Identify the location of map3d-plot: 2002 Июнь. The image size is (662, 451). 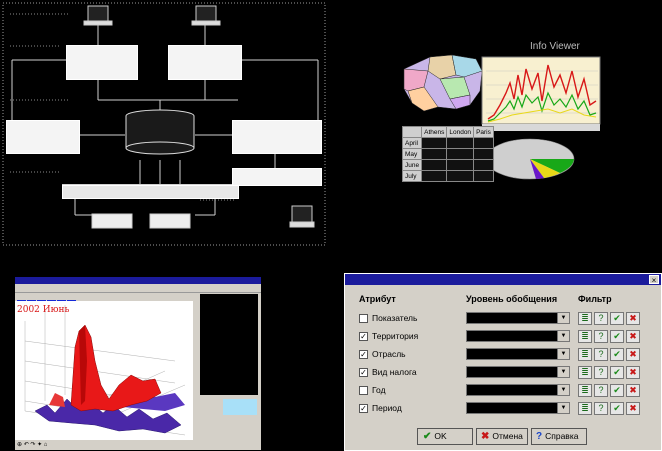
(104, 370).